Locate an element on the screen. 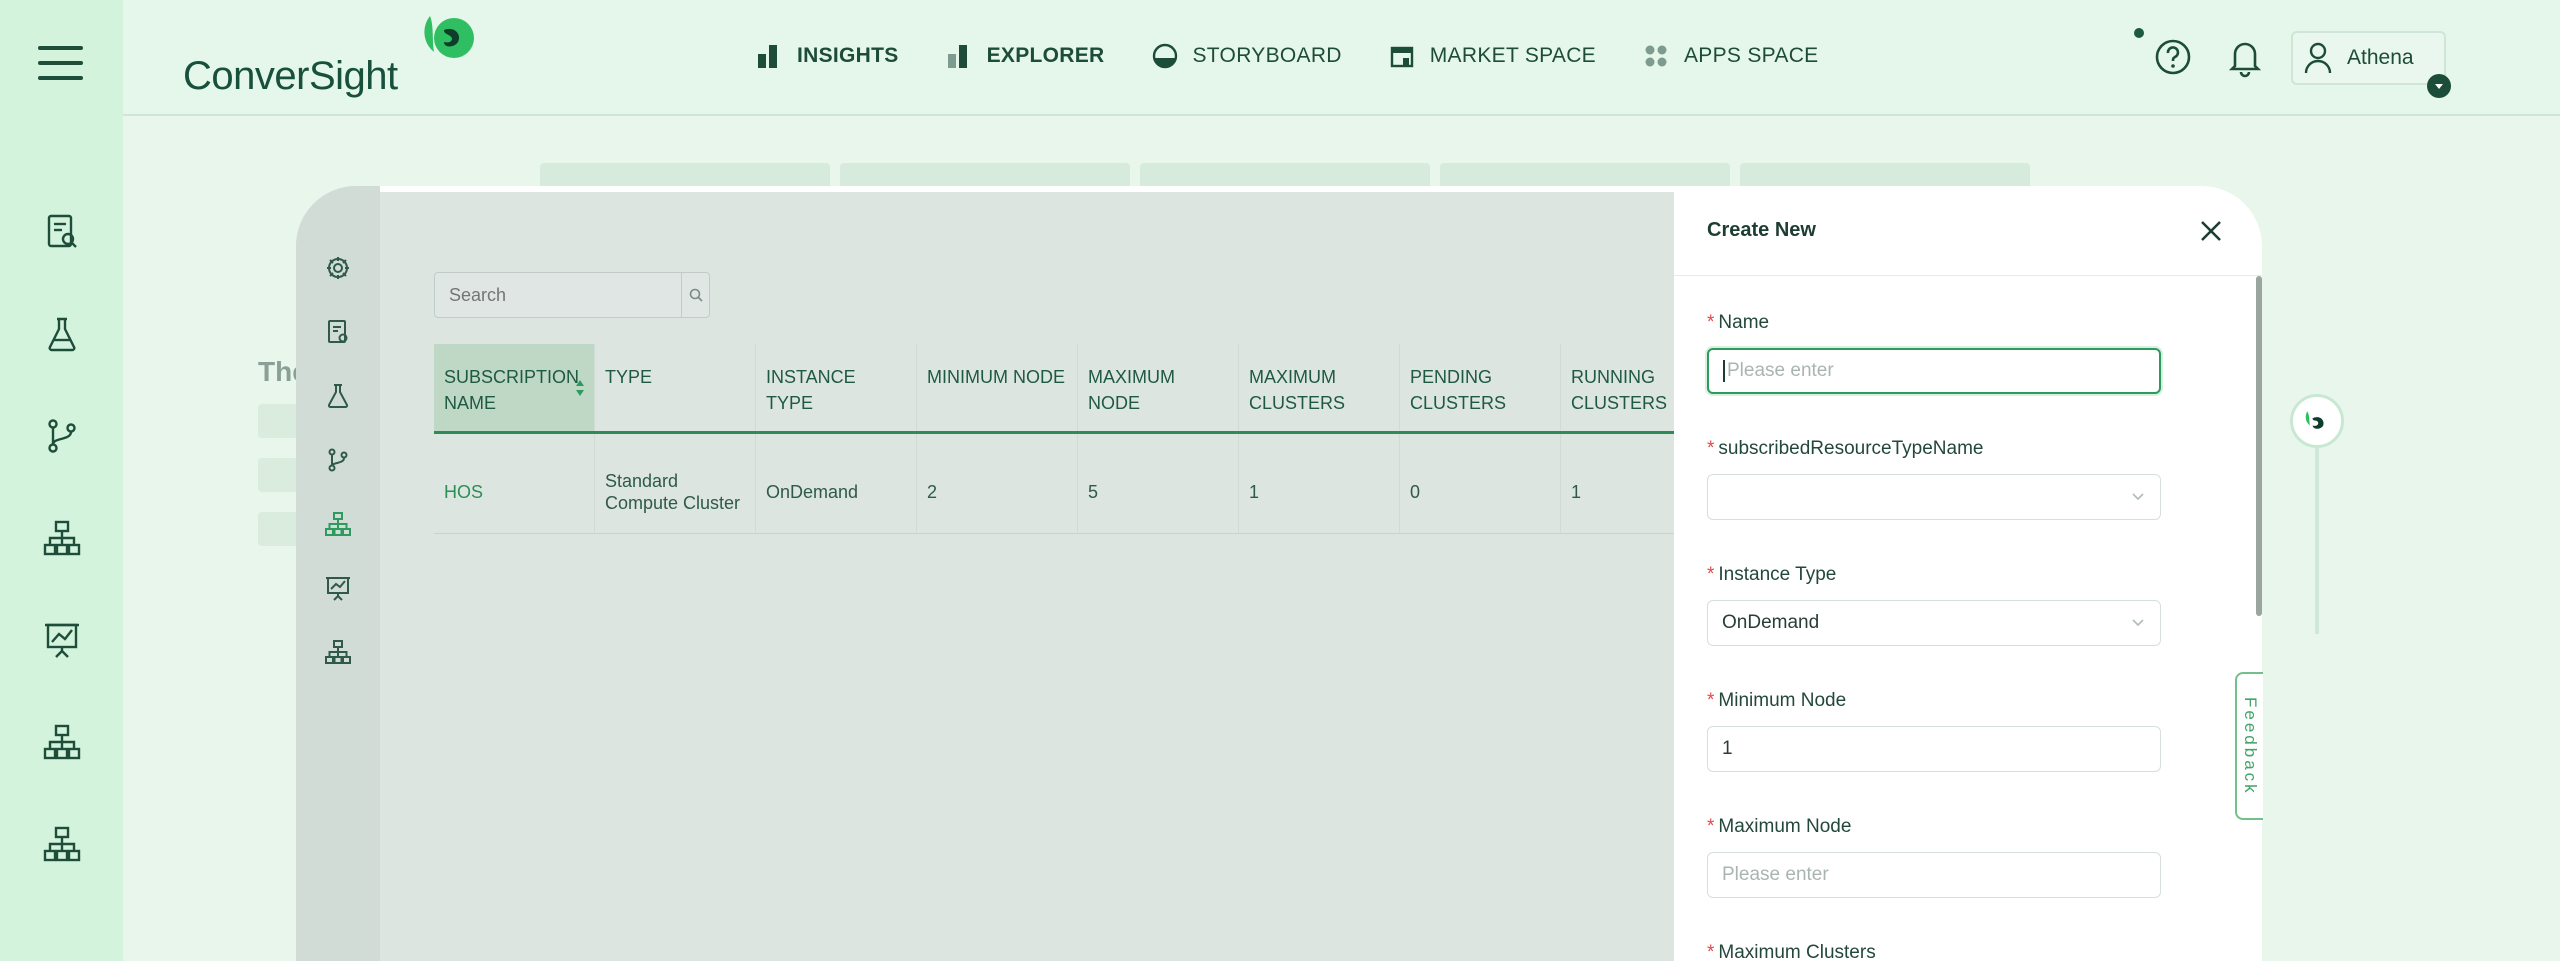  instance-type-field: * Instance Type OnDemand is located at coordinates (1935, 605).